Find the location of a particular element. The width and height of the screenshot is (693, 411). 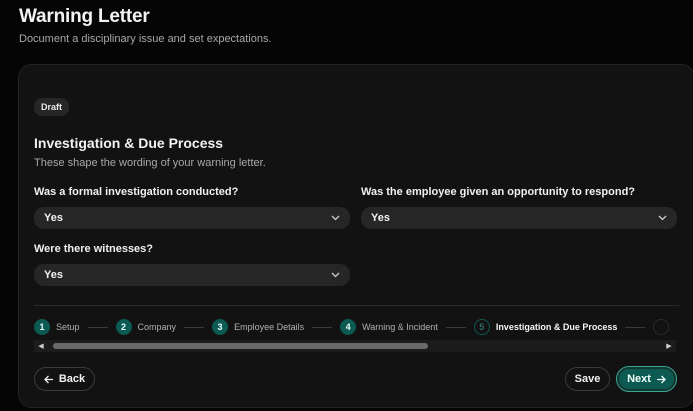

step-employee-details: 3 Employee Details is located at coordinates (258, 327).